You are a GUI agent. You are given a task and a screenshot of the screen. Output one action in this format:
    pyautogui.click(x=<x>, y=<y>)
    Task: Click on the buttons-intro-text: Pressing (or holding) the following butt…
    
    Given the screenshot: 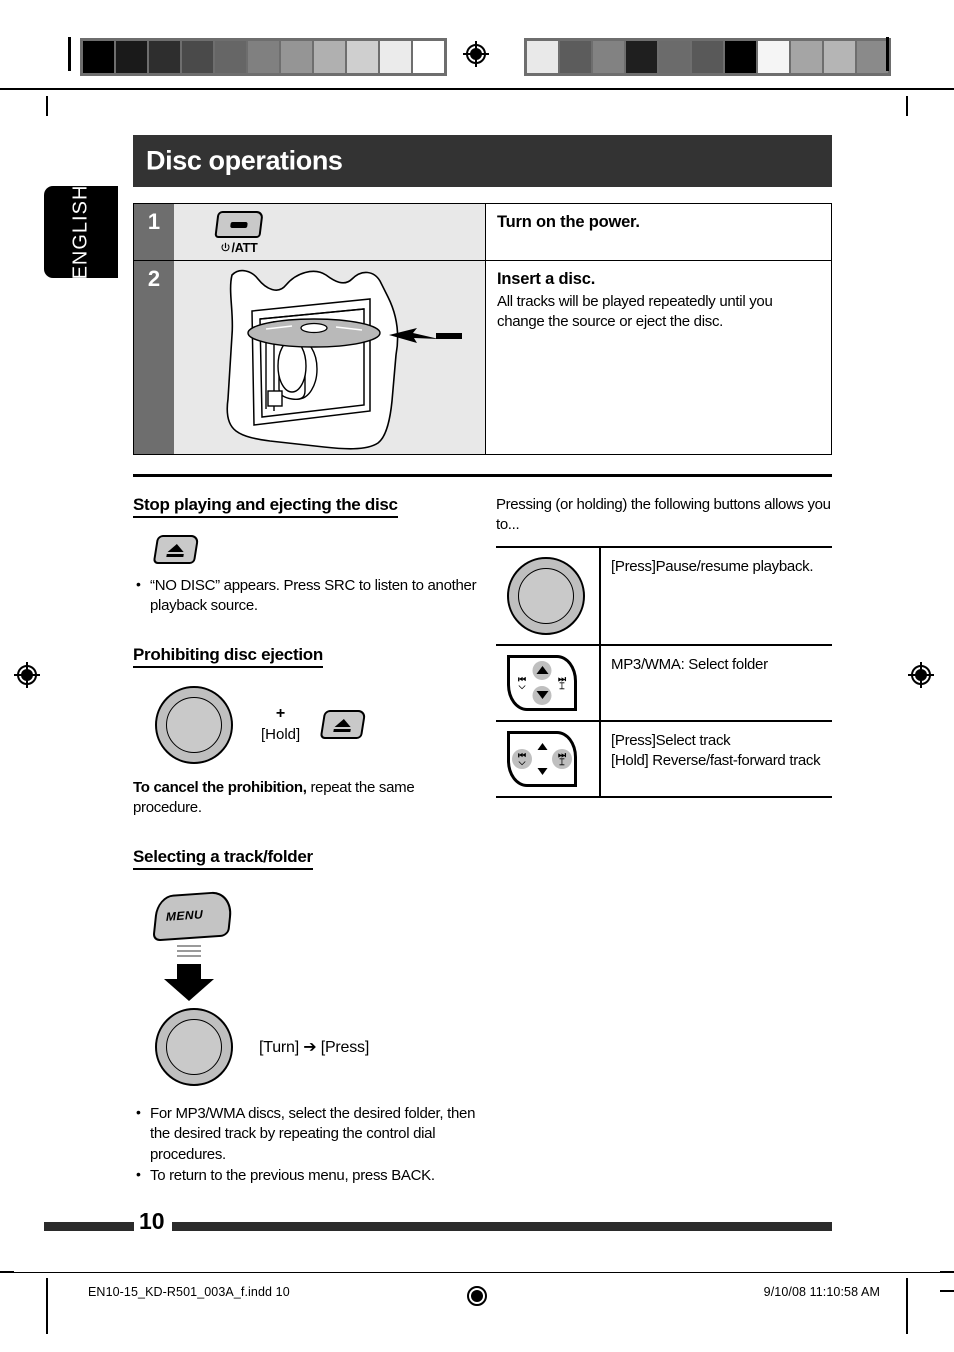 What is the action you would take?
    pyautogui.click(x=663, y=515)
    